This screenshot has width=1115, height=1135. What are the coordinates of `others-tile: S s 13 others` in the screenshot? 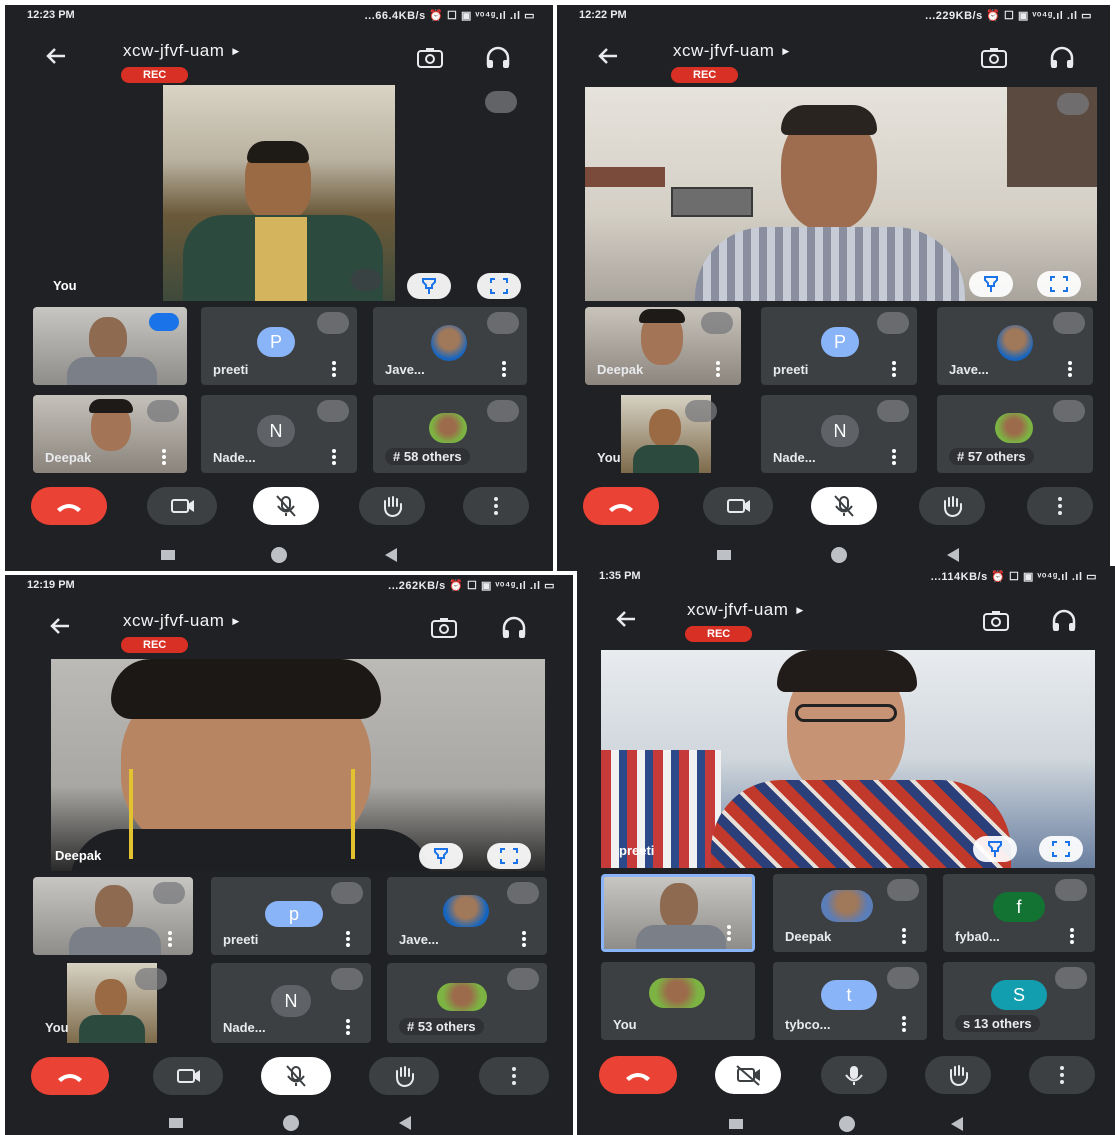 It's located at (1019, 1001).